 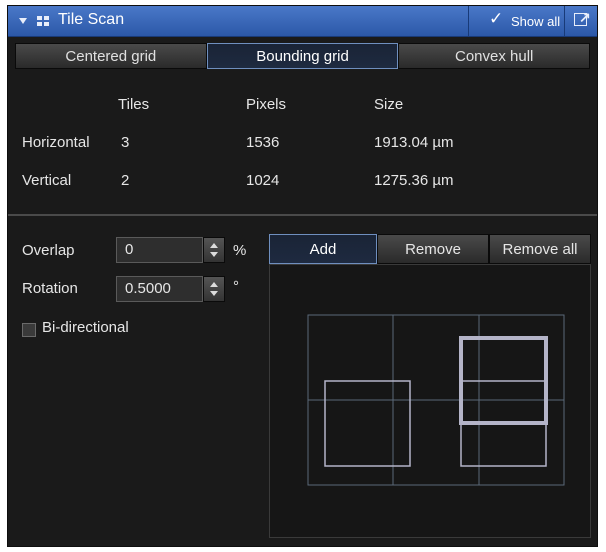 What do you see at coordinates (47, 180) in the screenshot?
I see `row-label-vertical: Vertical` at bounding box center [47, 180].